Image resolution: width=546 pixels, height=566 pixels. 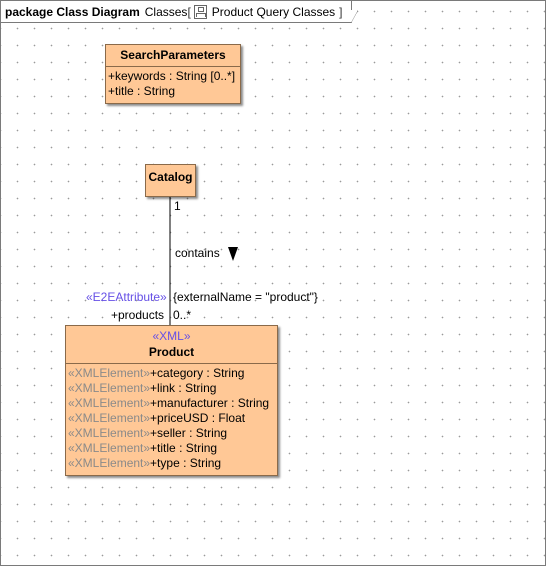 I want to click on class-catalog: Catalog, so click(x=170, y=180).